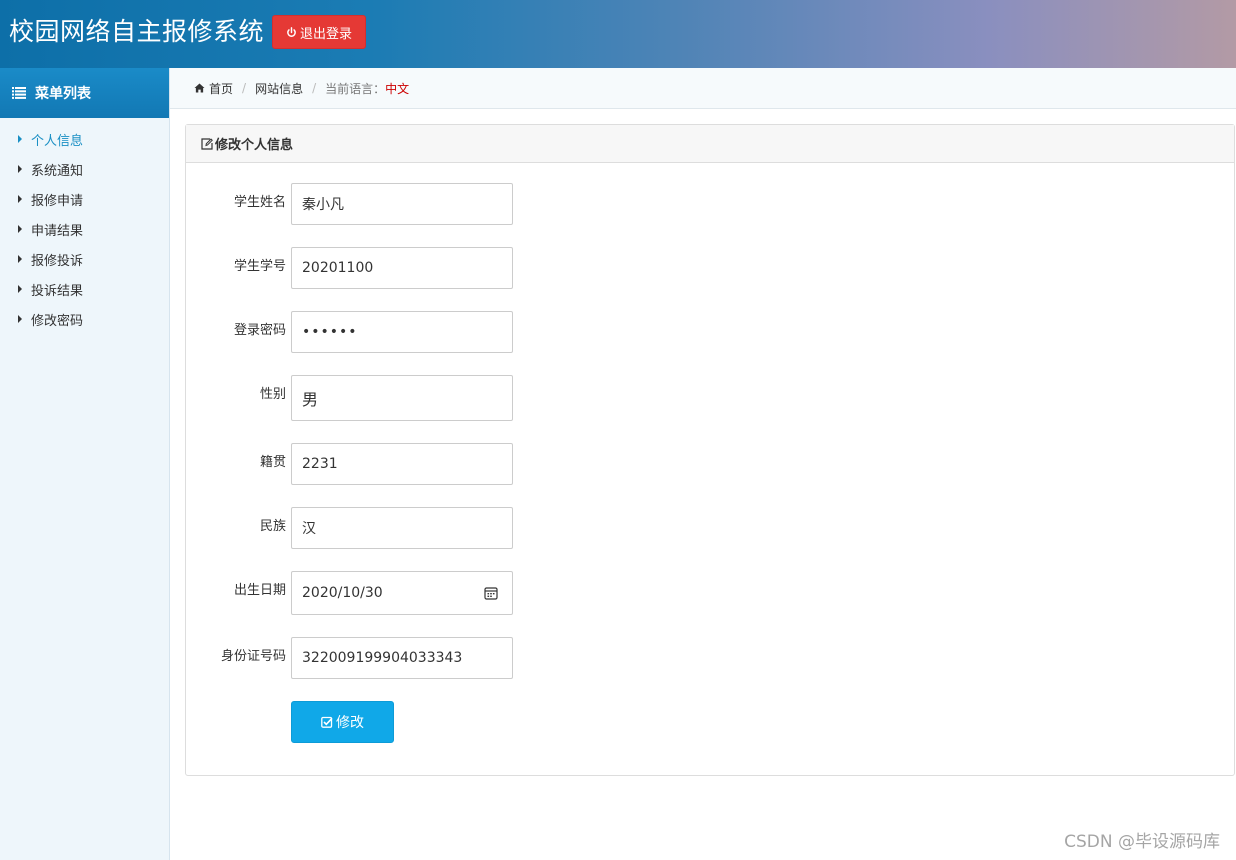 Image resolution: width=1236 pixels, height=860 pixels. Describe the element at coordinates (1142, 842) in the screenshot. I see `watermark: CSDN @毕设源码库` at that location.